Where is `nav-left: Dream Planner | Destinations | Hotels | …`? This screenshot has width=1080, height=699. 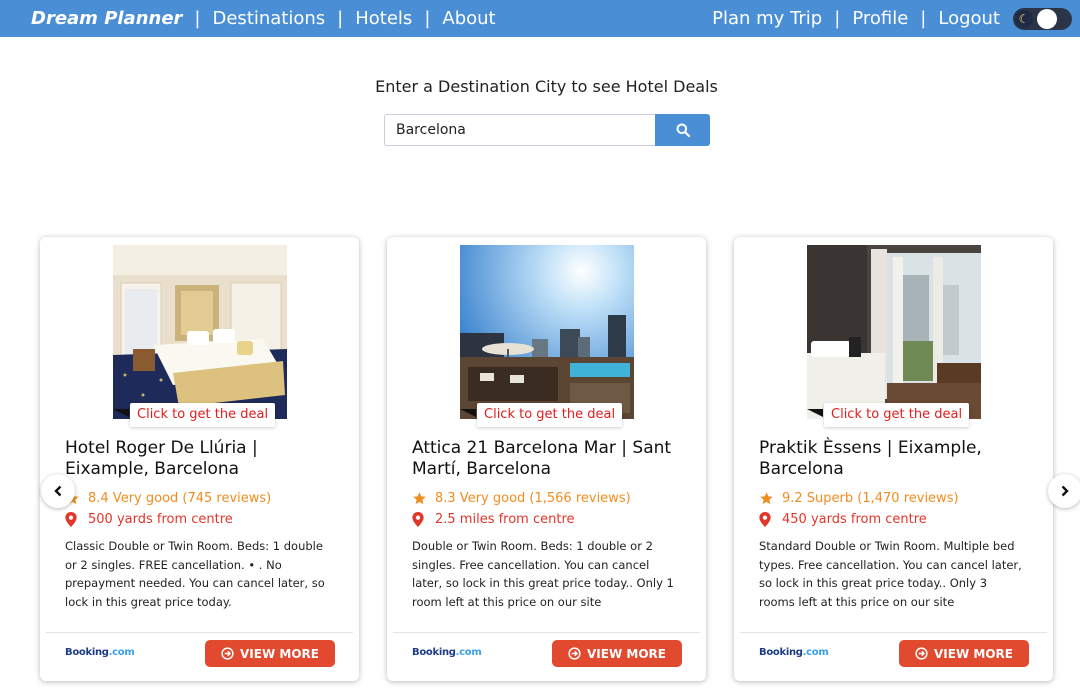
nav-left: Dream Planner | Destinations | Hotels | … is located at coordinates (263, 18).